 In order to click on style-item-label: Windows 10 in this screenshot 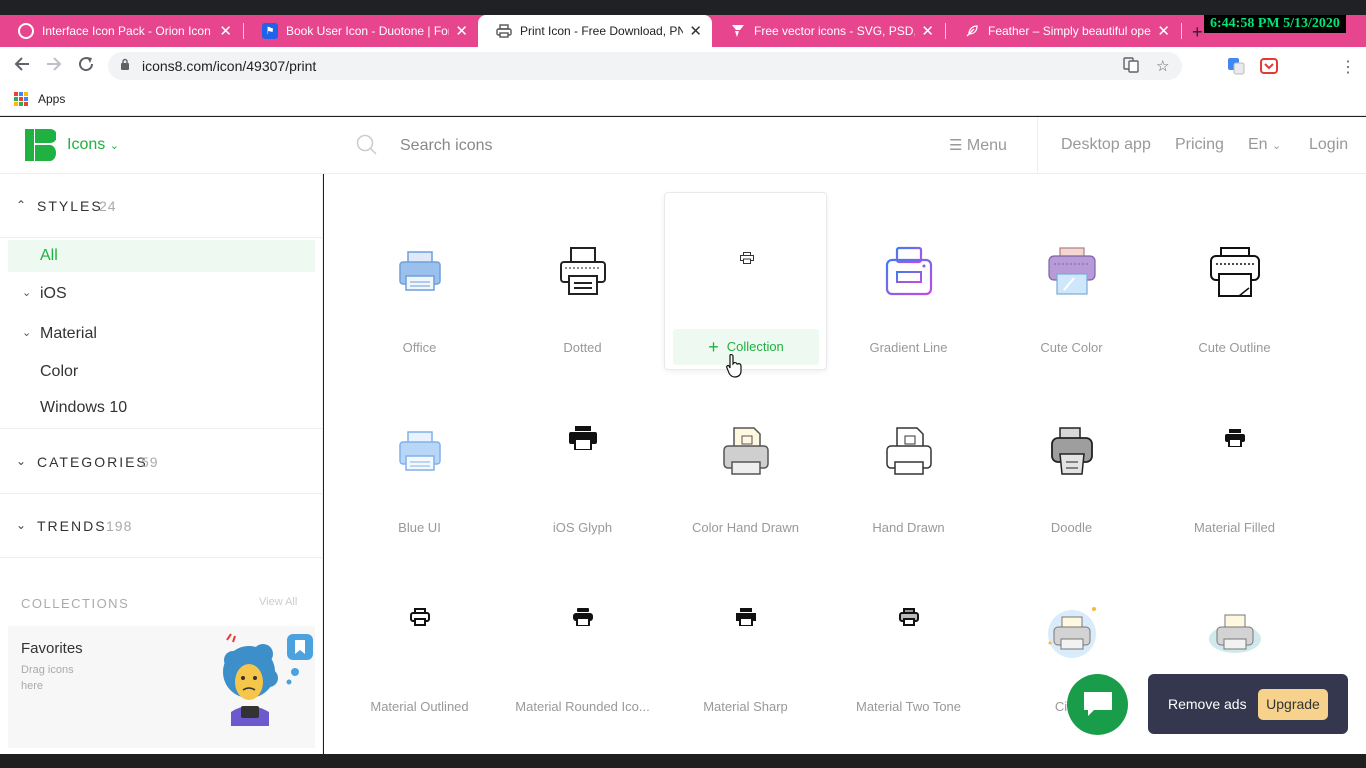, I will do `click(84, 407)`.